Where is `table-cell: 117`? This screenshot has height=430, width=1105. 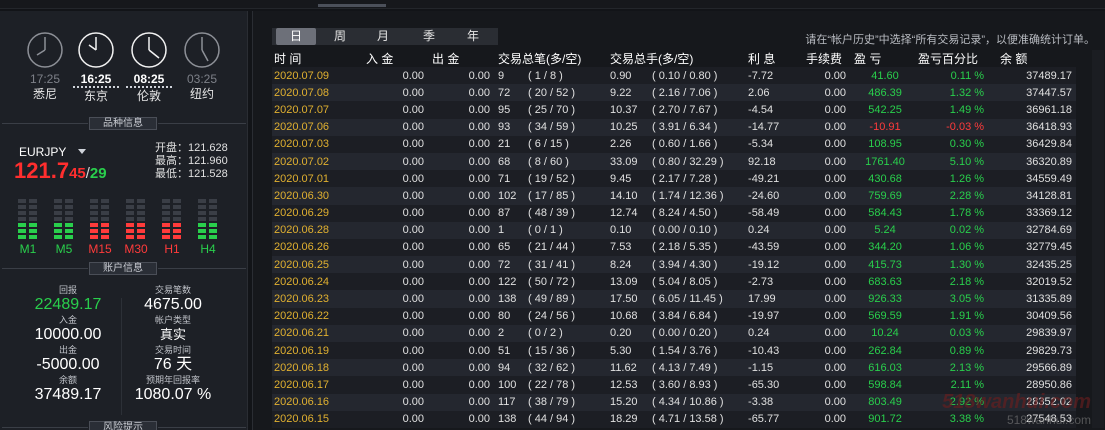
table-cell: 117 is located at coordinates (507, 402).